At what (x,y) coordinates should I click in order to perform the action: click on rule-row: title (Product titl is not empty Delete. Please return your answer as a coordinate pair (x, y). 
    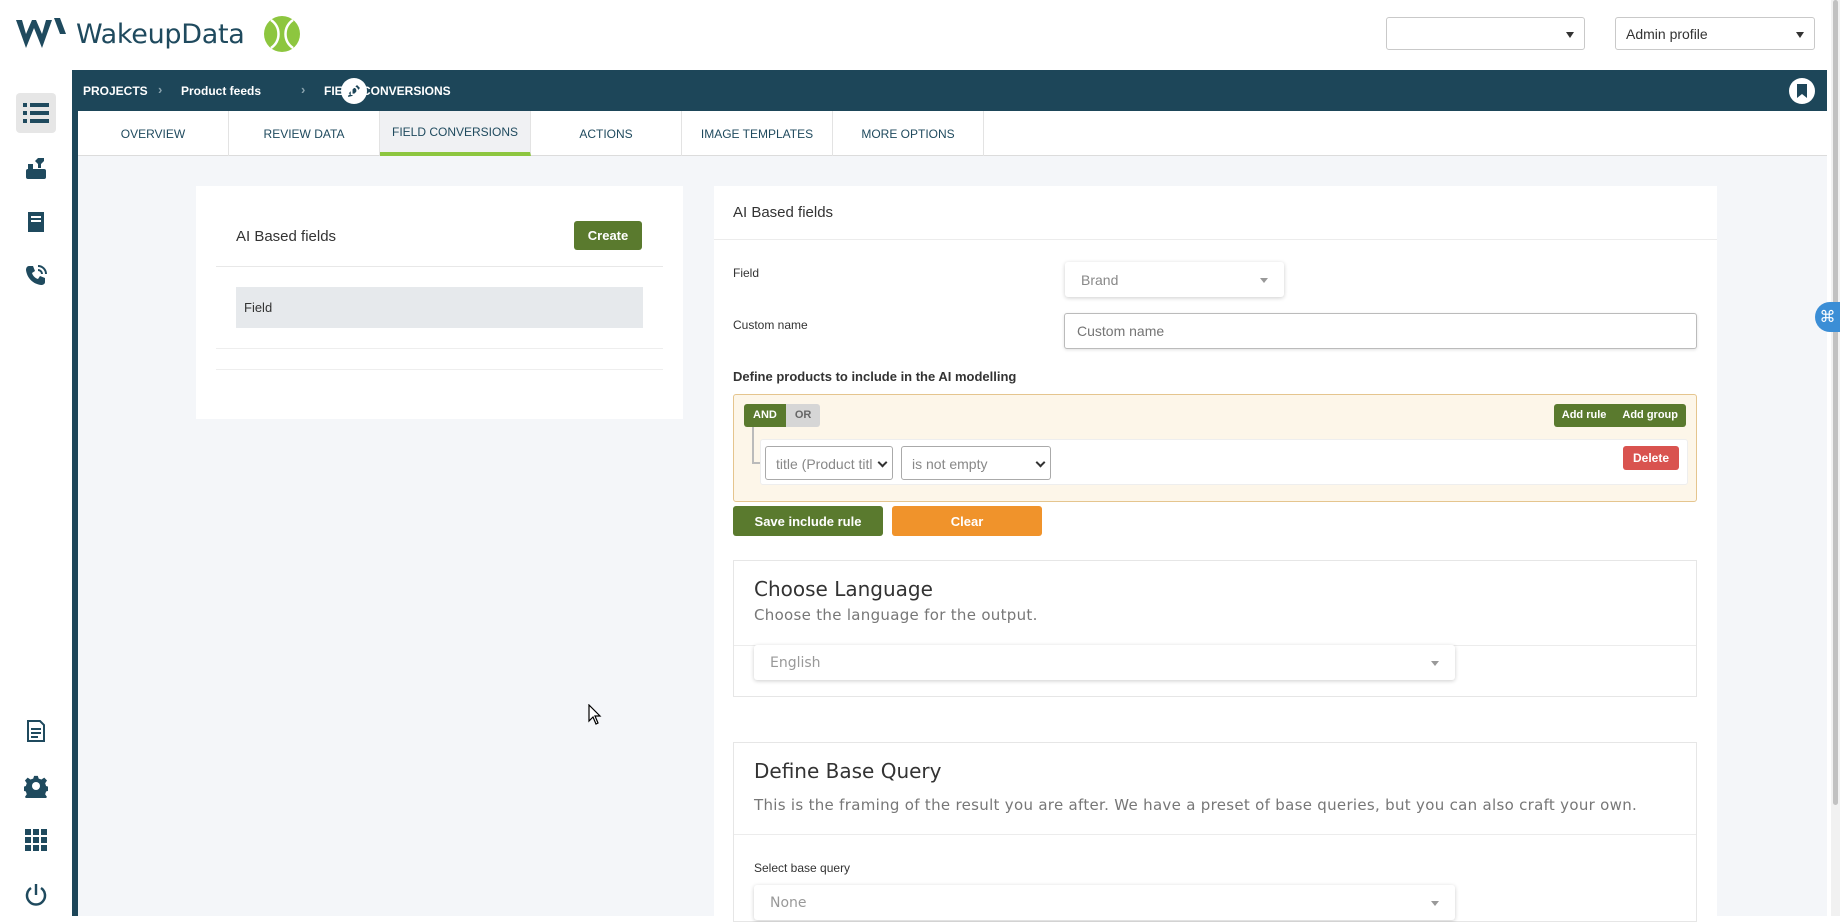
    Looking at the image, I should click on (1224, 462).